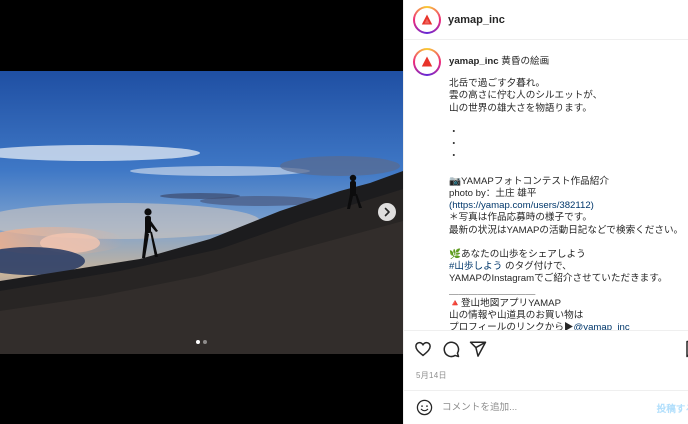 The width and height of the screenshot is (688, 424). I want to click on caption-line: ＊写真は作品応募時の様子です。, so click(520, 218).